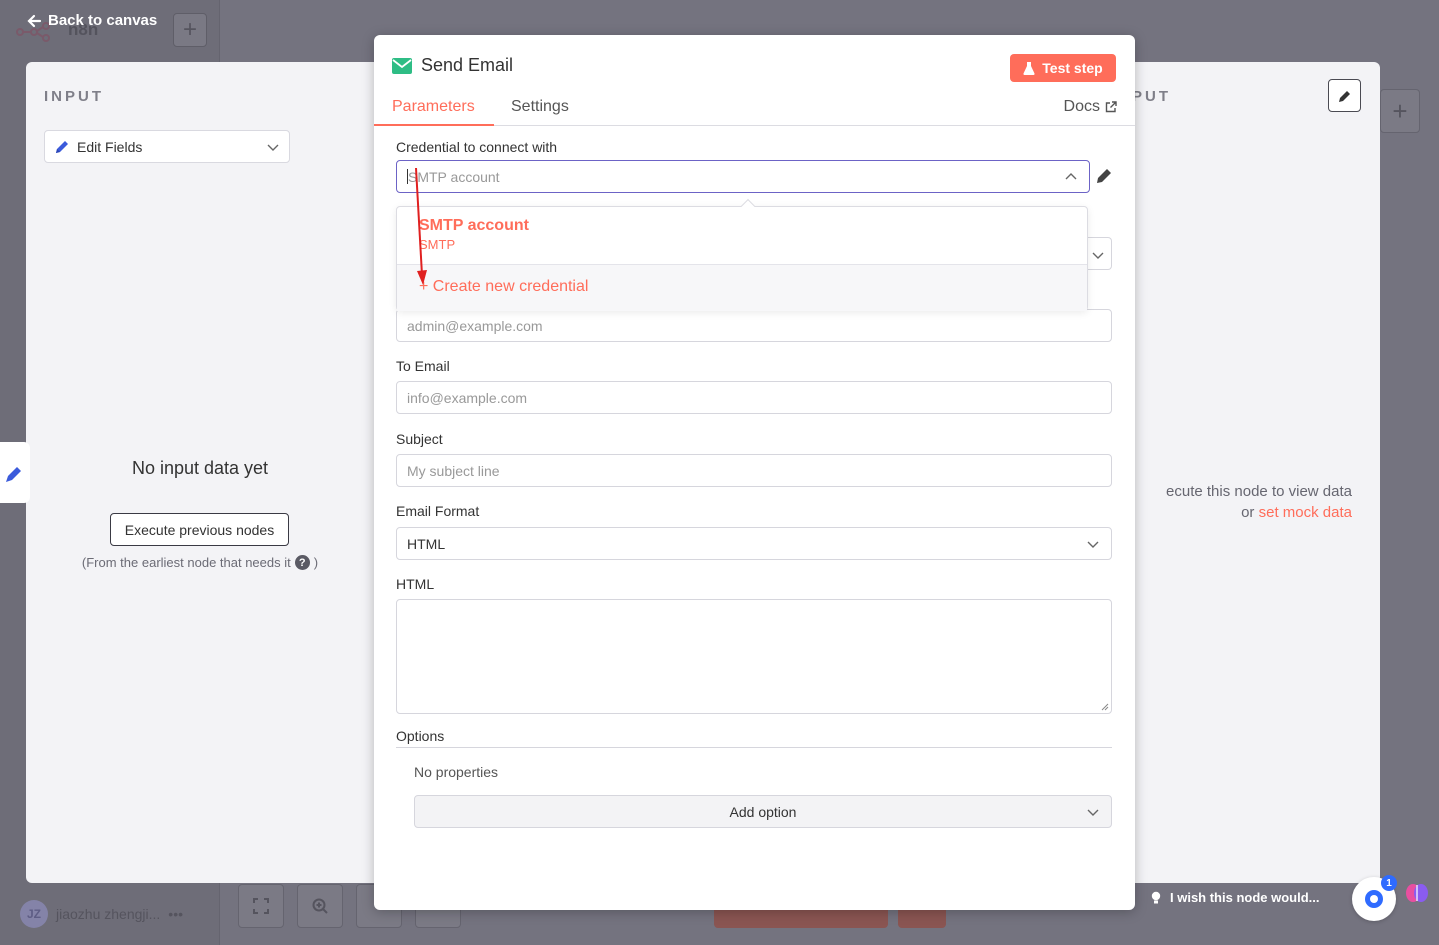  I want to click on execute-previous-nodes-button: Execute previous nodes, so click(199, 529).